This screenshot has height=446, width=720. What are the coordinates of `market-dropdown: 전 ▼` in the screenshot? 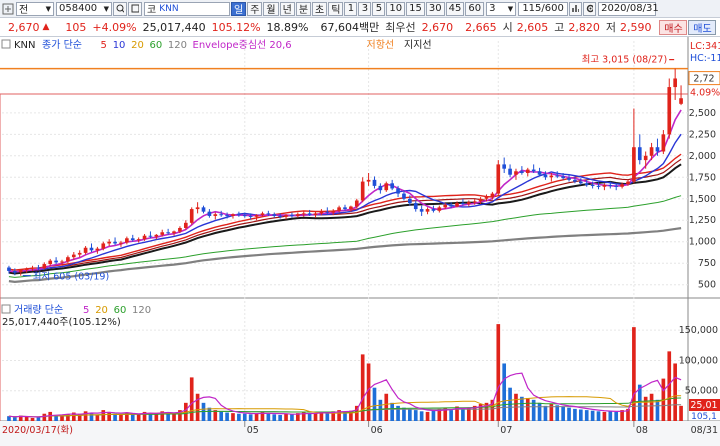 It's located at (35, 8).